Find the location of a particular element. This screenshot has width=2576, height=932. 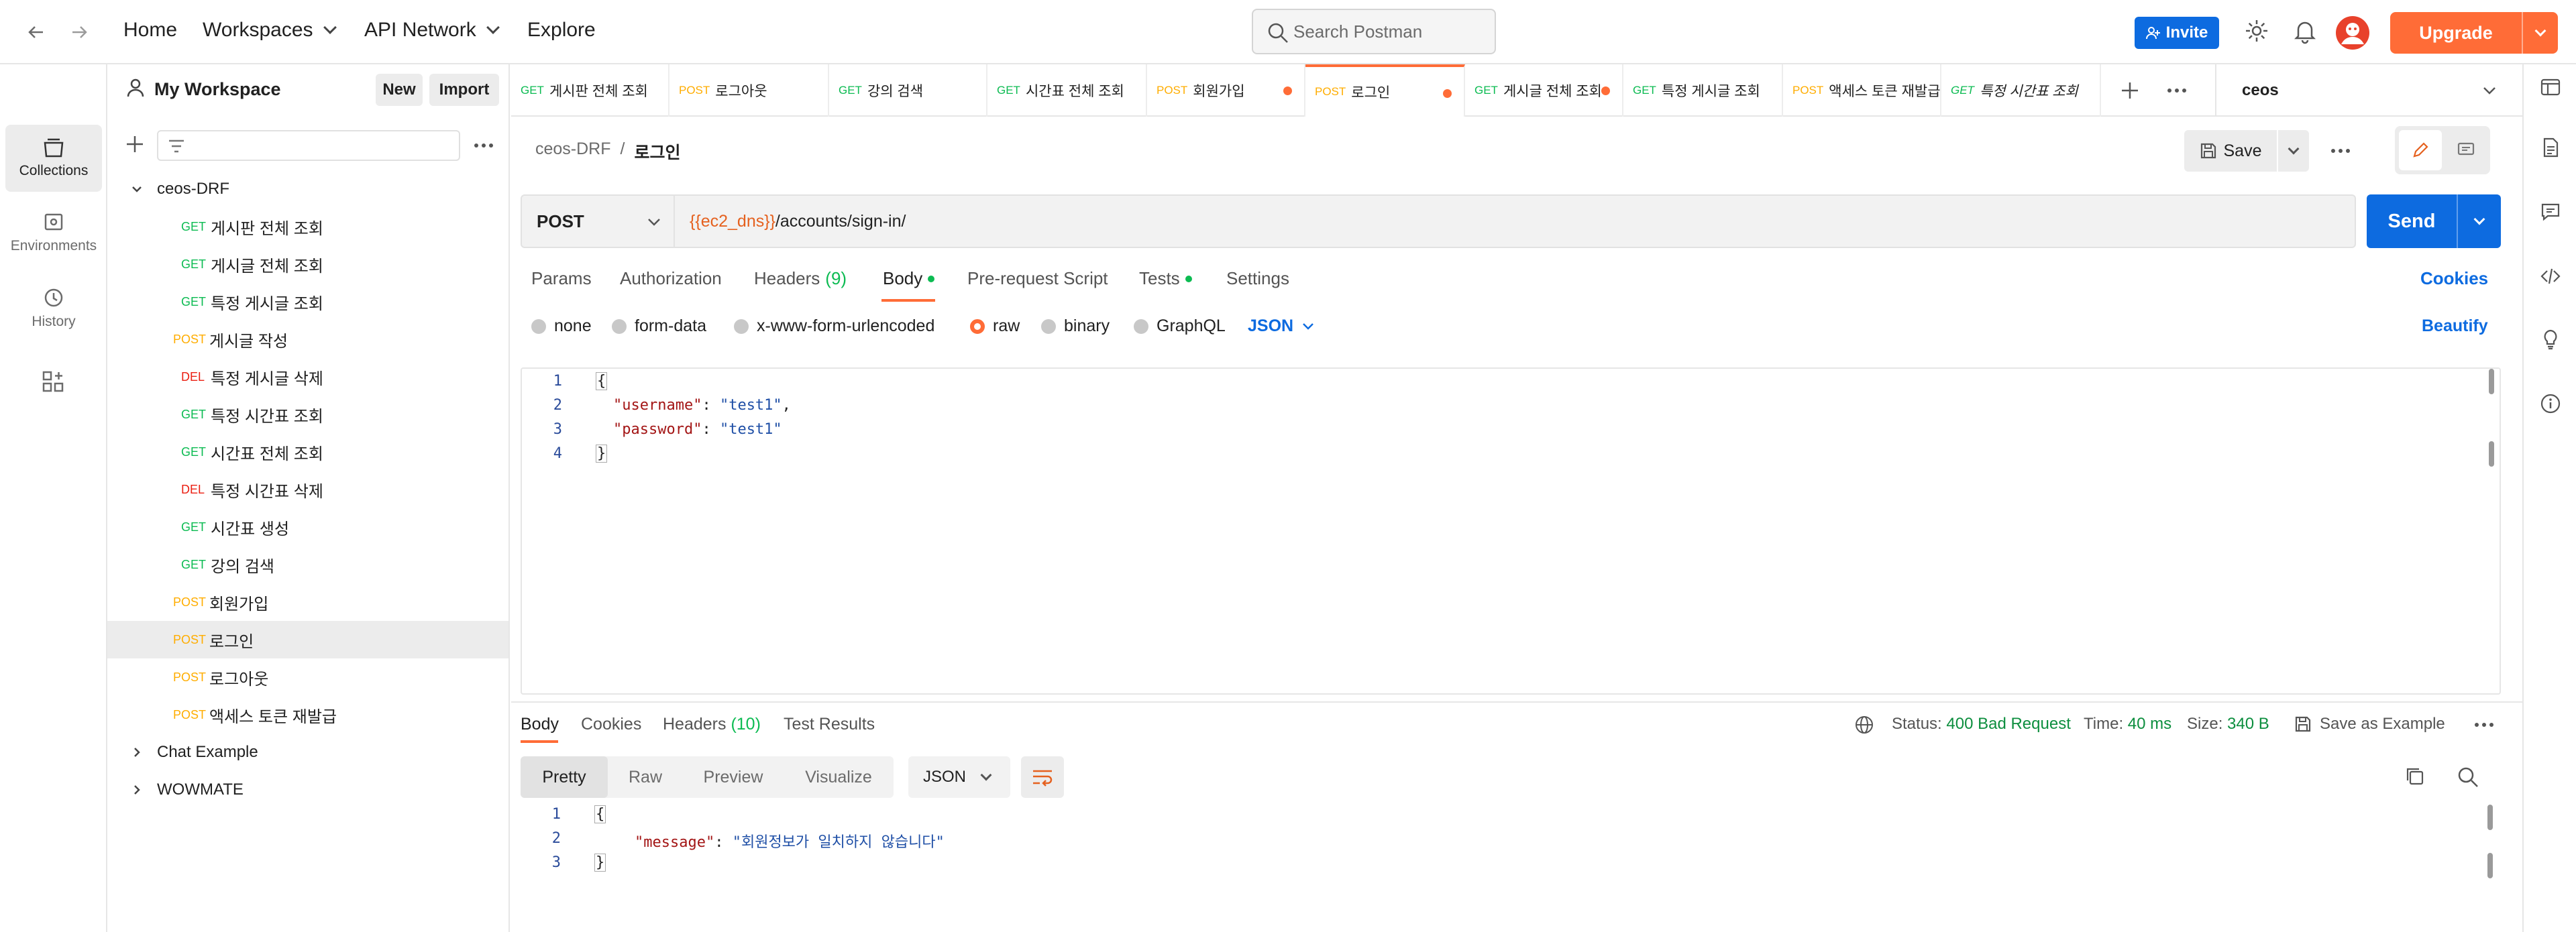

comments-icon is located at coordinates (2550, 212).